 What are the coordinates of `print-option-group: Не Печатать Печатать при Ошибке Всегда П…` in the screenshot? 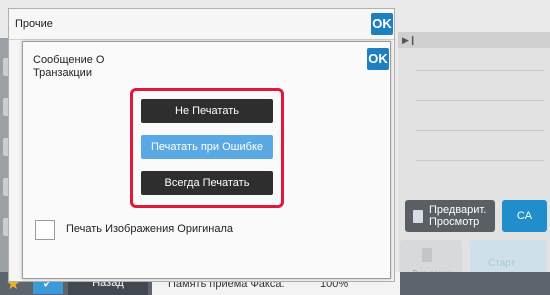 It's located at (207, 148).